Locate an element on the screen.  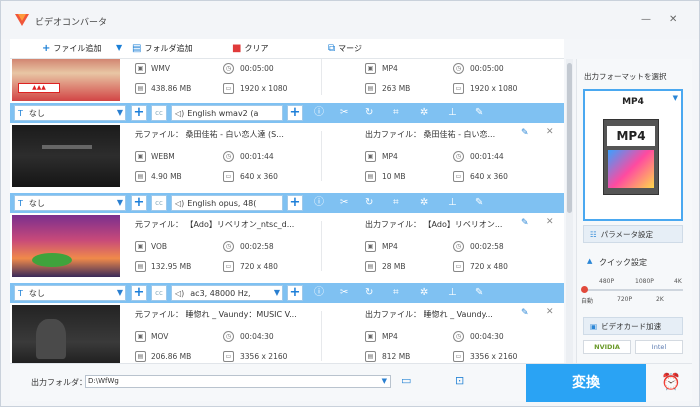
add-file-dropdown-icon: ▼ is located at coordinates (119, 47).